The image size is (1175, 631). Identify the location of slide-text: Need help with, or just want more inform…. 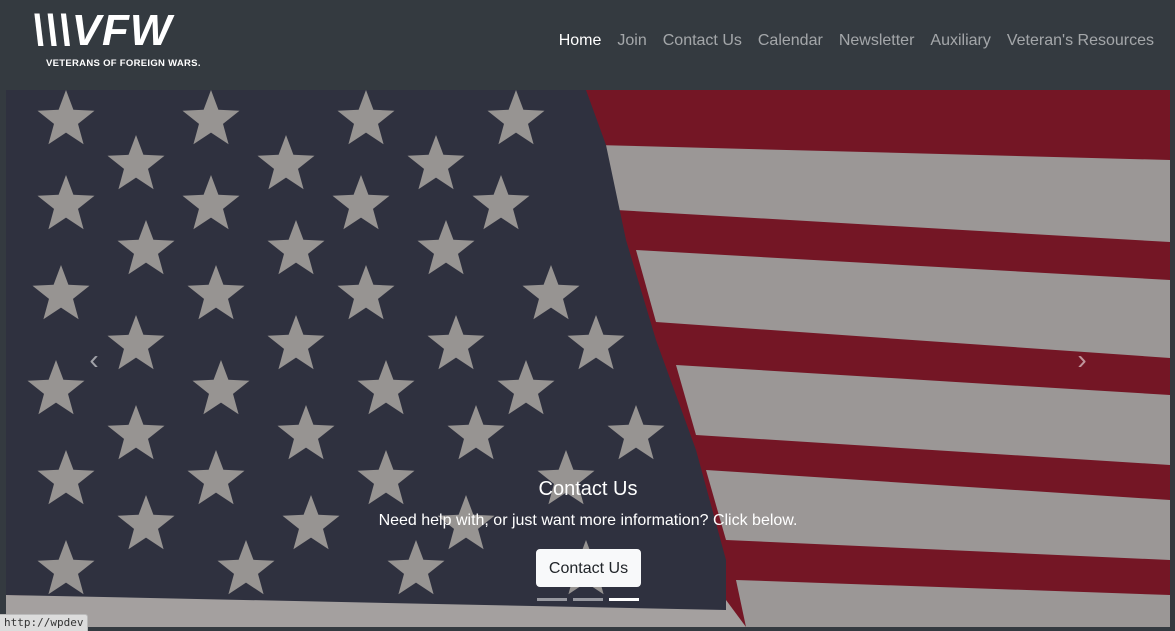
(588, 520).